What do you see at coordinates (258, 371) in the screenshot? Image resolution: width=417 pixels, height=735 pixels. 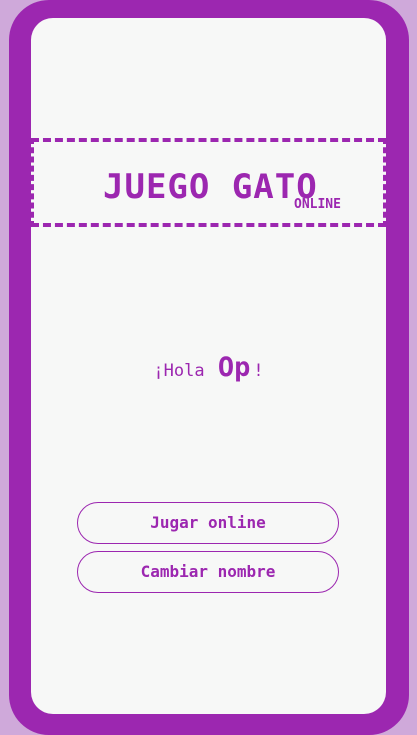 I see `greeting-suffix: !` at bounding box center [258, 371].